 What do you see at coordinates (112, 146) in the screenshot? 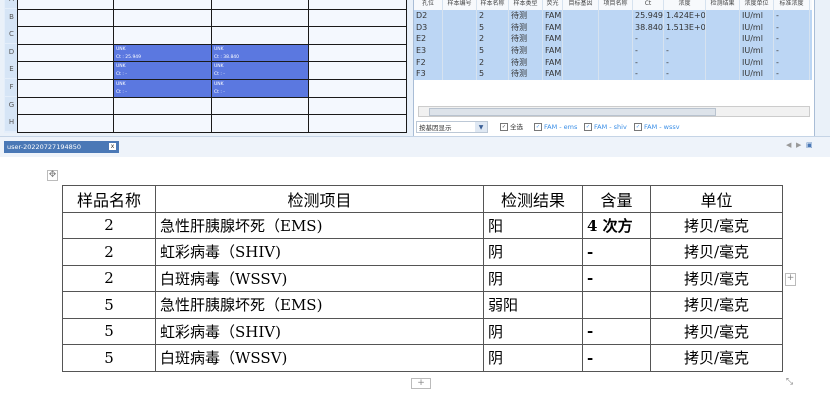
I see `close-icon: x` at bounding box center [112, 146].